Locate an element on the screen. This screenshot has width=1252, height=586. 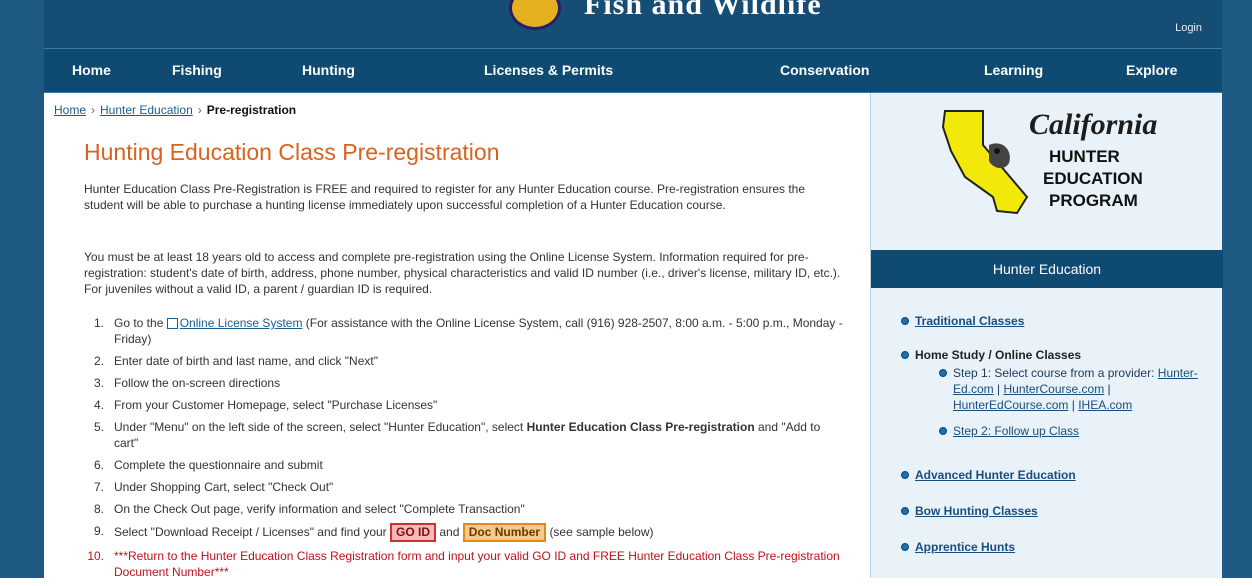
traditional-classes-link: Traditional Classes is located at coordinates (969, 321).